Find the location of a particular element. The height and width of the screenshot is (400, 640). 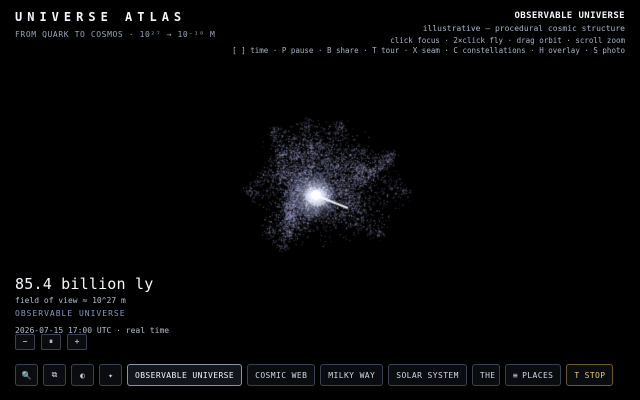

sparkle-icon: ✦ is located at coordinates (110, 375).